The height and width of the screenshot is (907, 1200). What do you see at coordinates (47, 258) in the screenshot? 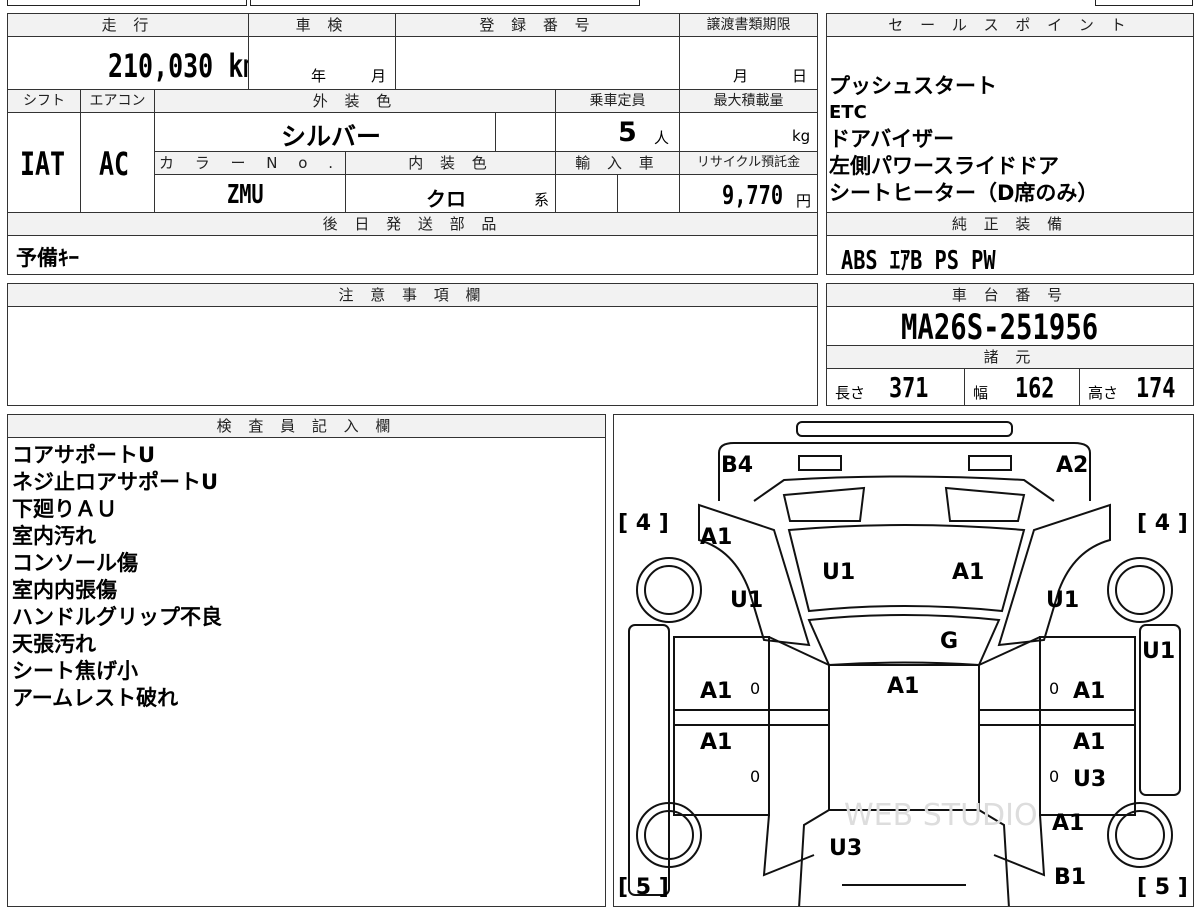
I see `later-parts-value: 予備ｷｰ` at bounding box center [47, 258].